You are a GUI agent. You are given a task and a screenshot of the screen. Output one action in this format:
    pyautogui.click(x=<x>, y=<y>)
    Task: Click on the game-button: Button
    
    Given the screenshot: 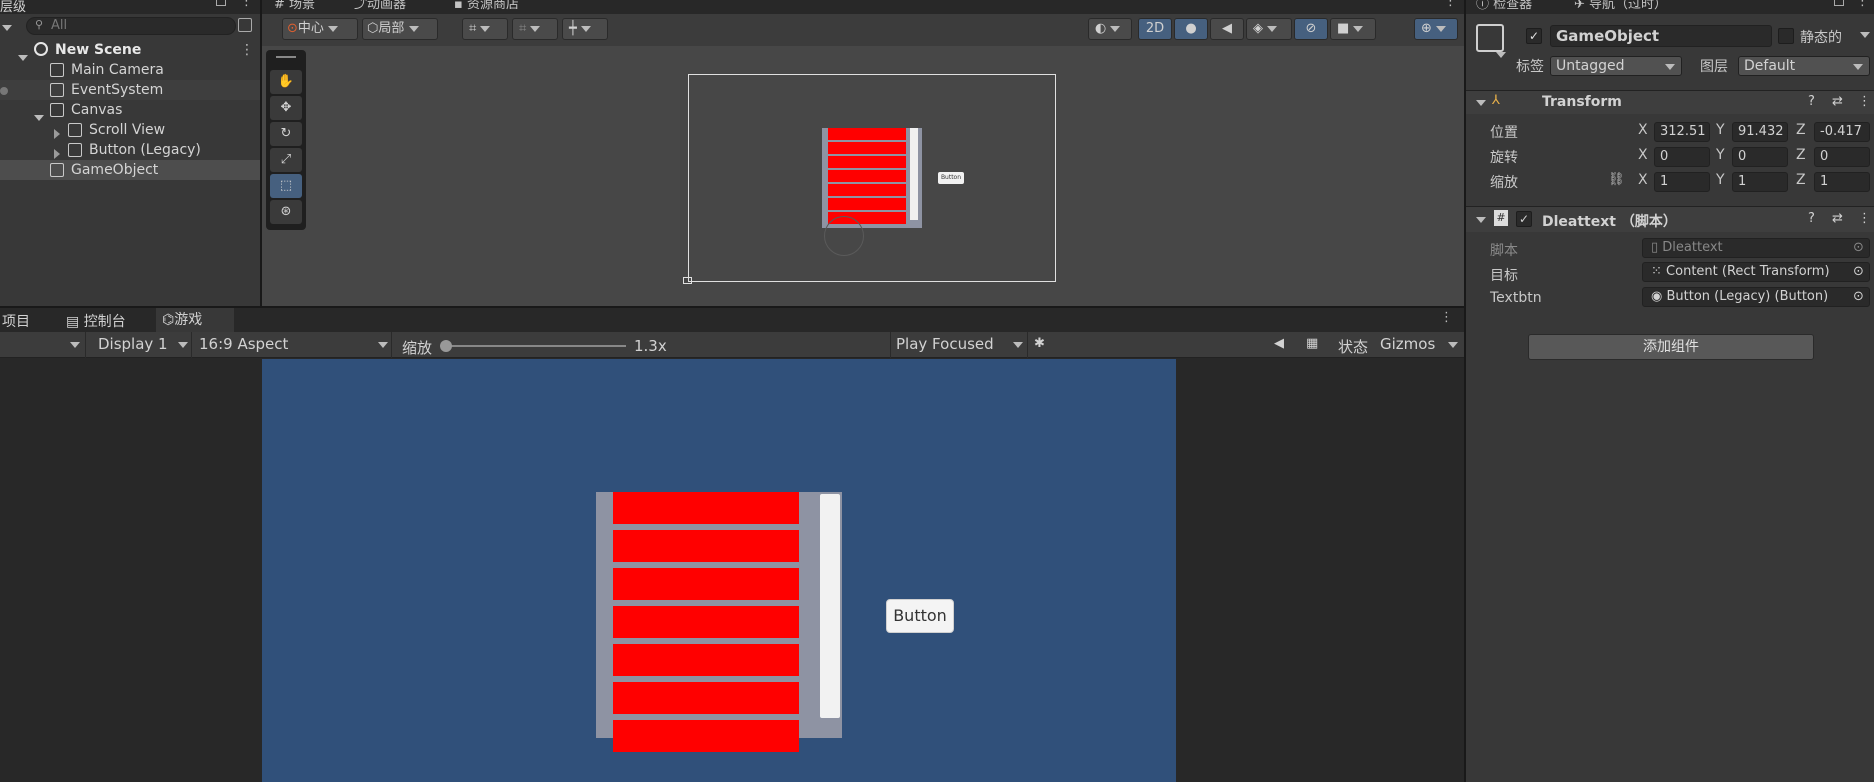 What is the action you would take?
    pyautogui.click(x=920, y=616)
    